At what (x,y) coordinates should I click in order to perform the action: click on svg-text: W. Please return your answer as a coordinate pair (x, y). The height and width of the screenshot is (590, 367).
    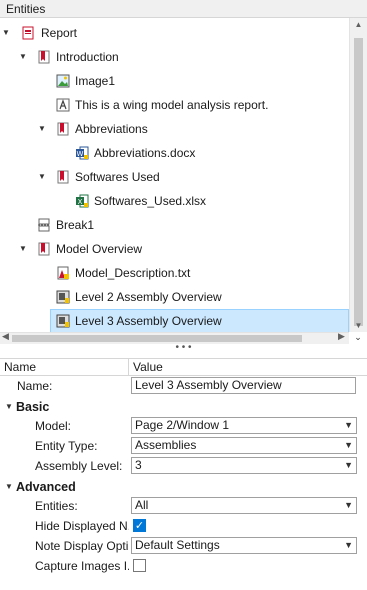
    Looking at the image, I should click on (80, 154).